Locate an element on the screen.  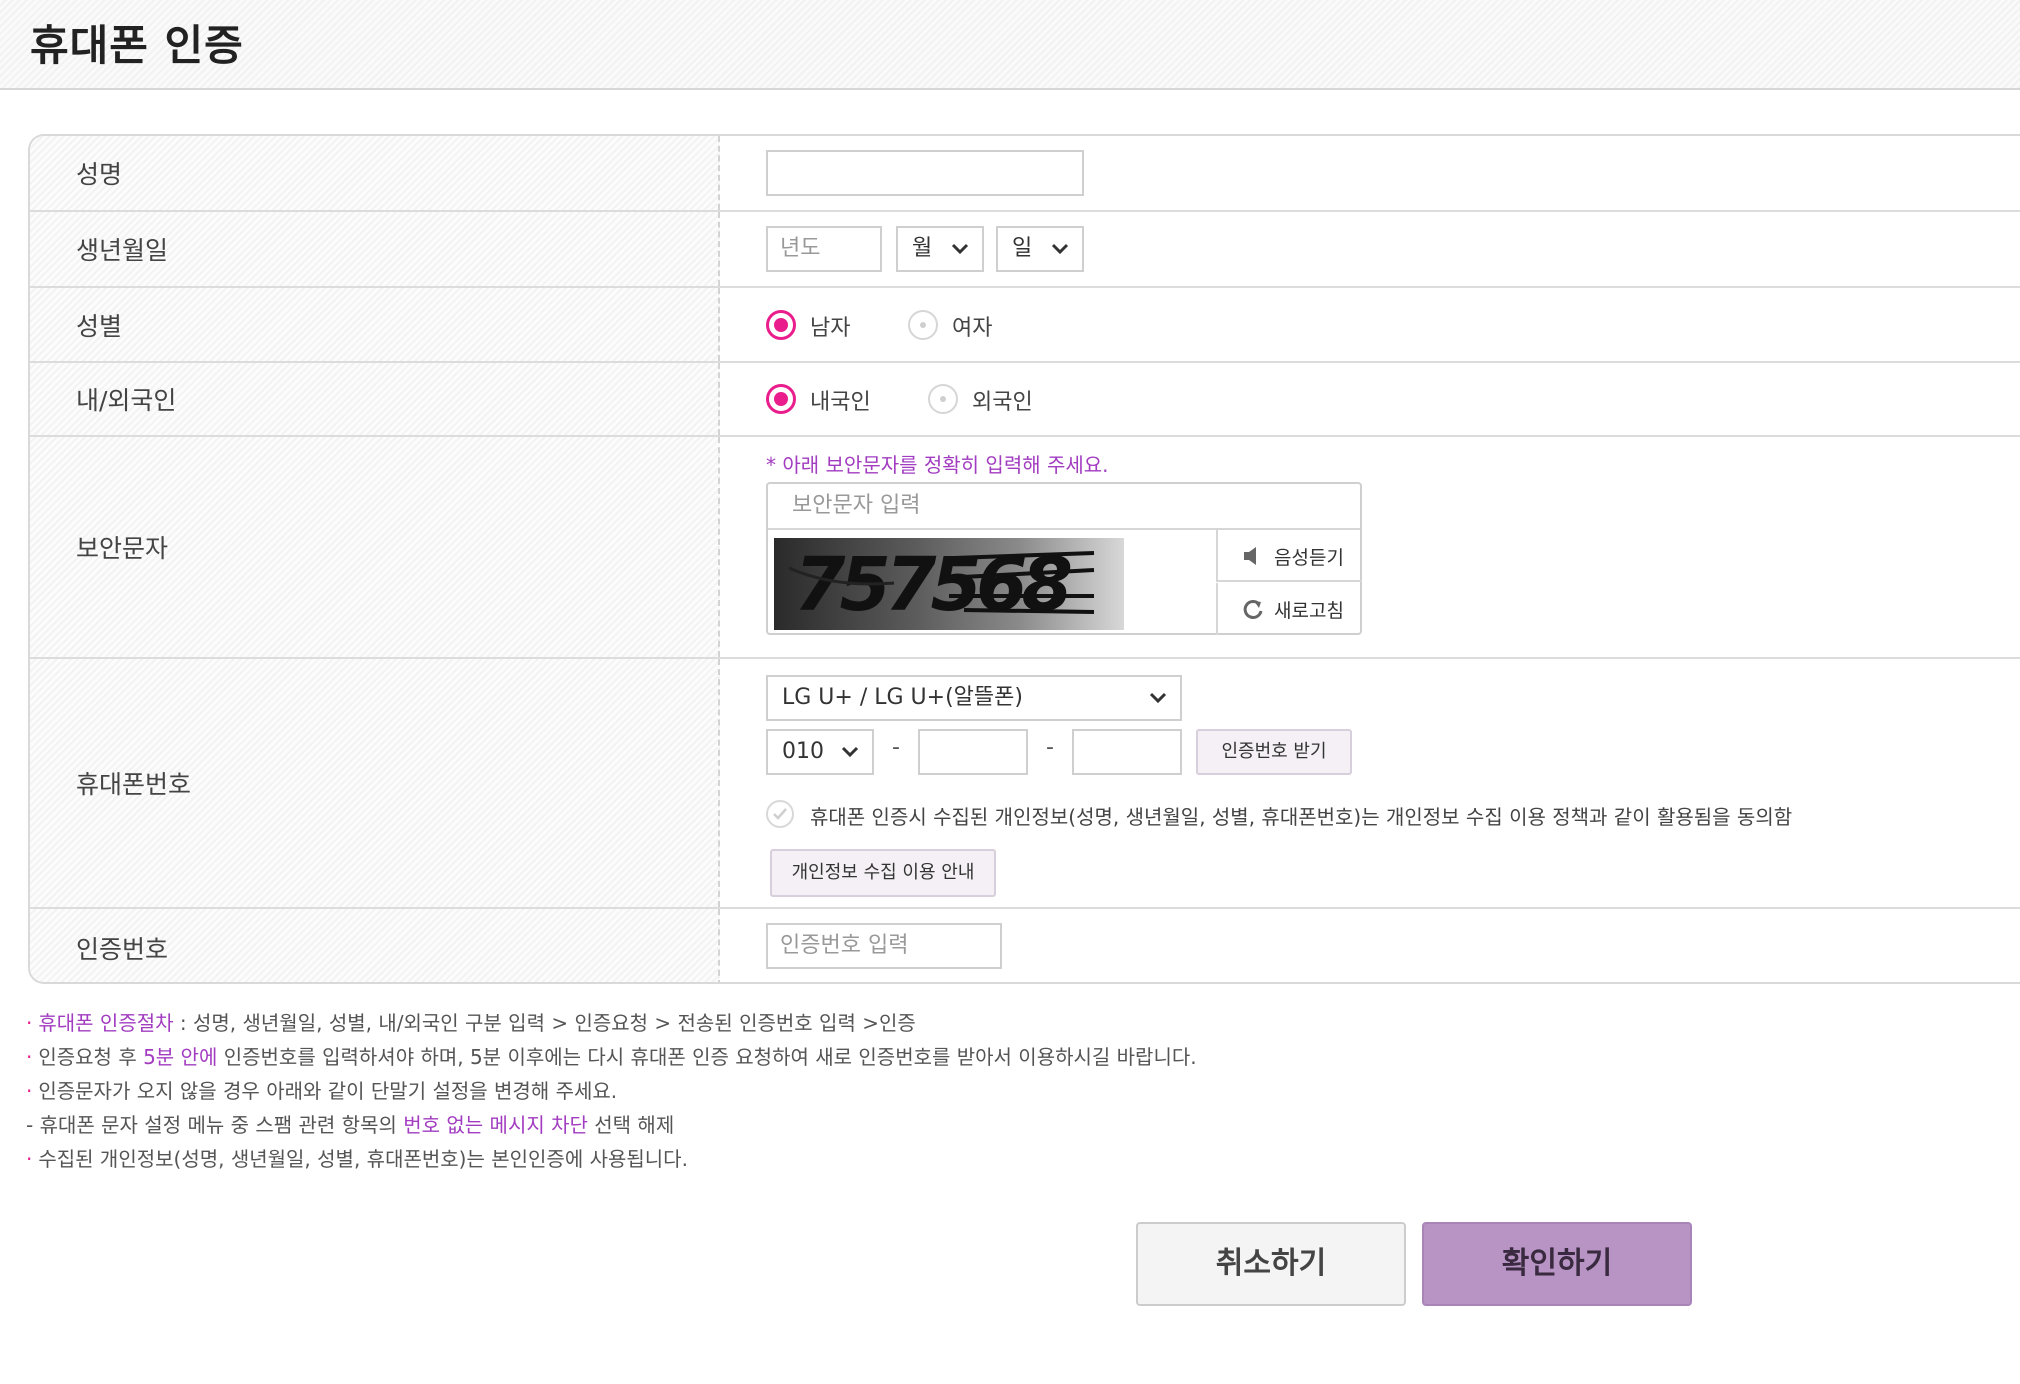
name-row: 성명 is located at coordinates (1025, 174).